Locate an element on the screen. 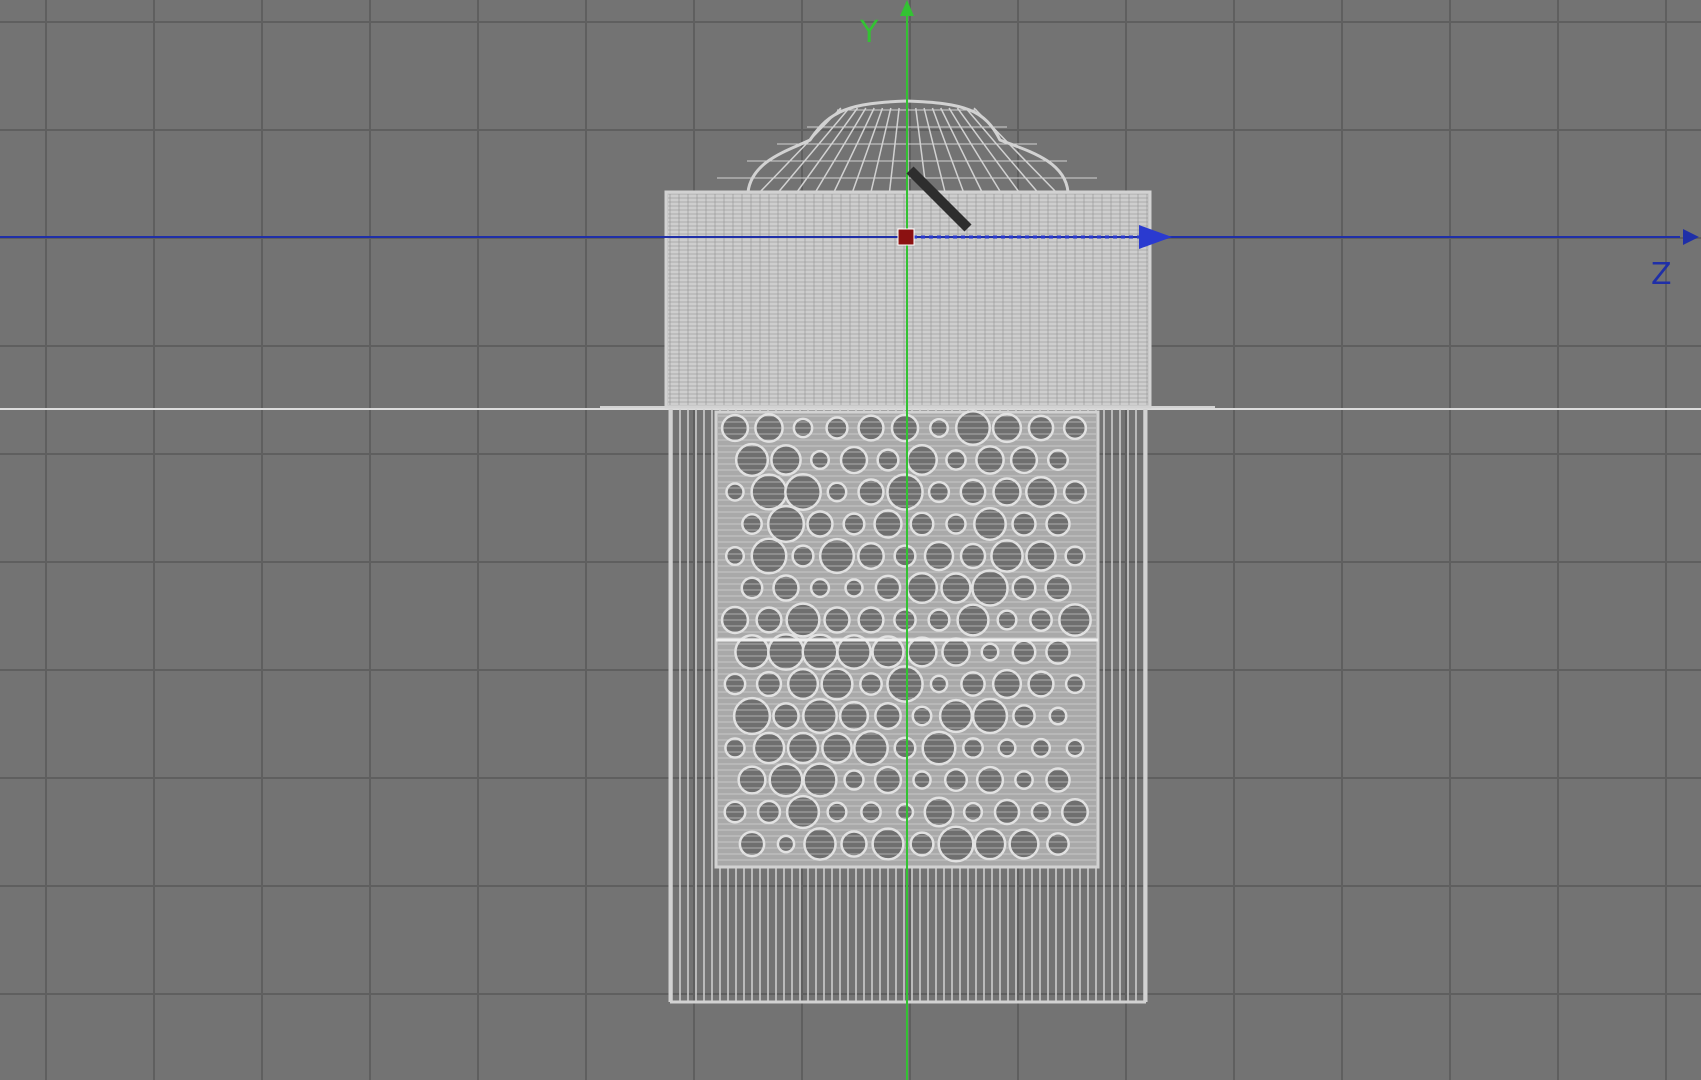 Image resolution: width=1701 pixels, height=1080 pixels. y-axis-arrow-icon is located at coordinates (907, 8).